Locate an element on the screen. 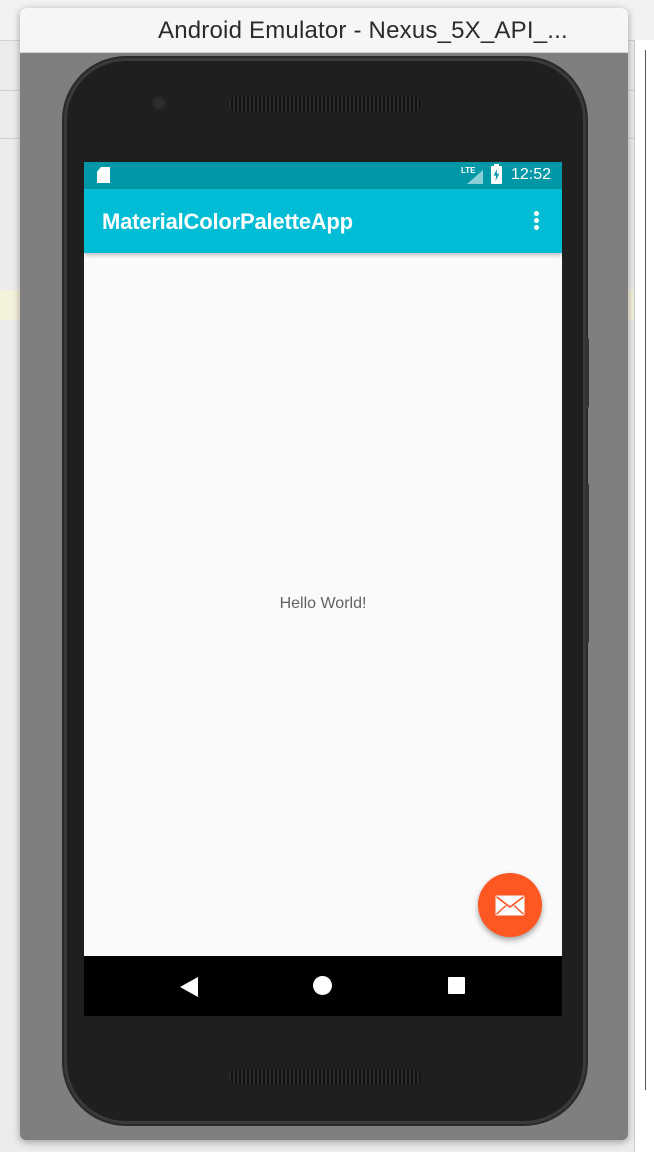 The width and height of the screenshot is (654, 1152). hello-text: Hello World! is located at coordinates (323, 603).